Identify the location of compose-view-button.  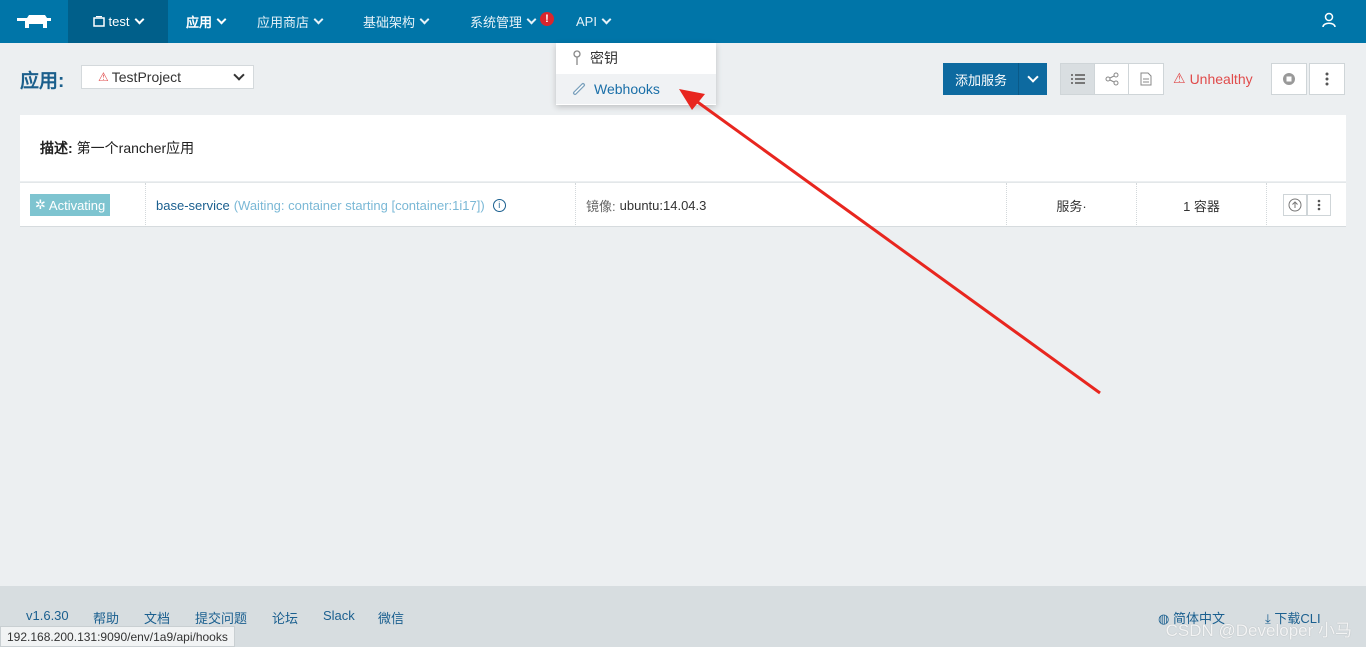
(1146, 79).